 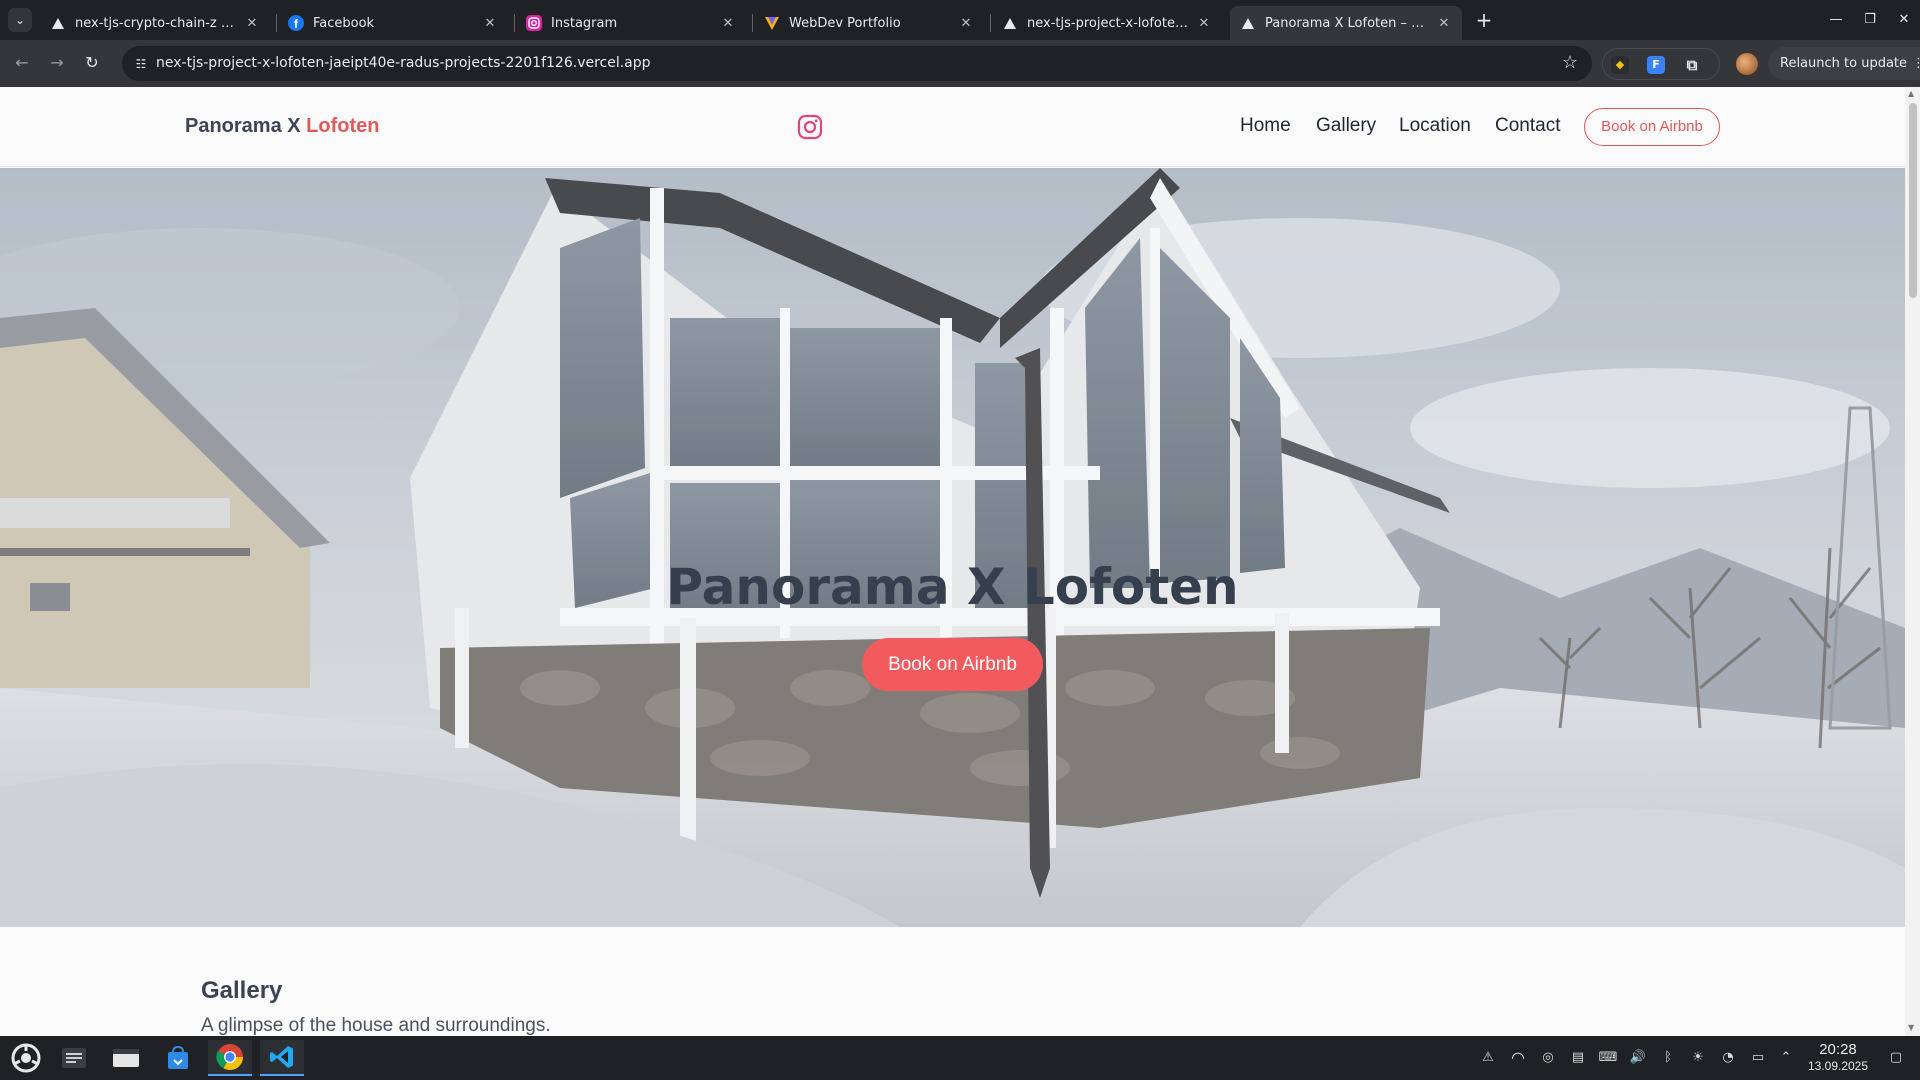 What do you see at coordinates (74, 1058) in the screenshot?
I see `system-settings-icon` at bounding box center [74, 1058].